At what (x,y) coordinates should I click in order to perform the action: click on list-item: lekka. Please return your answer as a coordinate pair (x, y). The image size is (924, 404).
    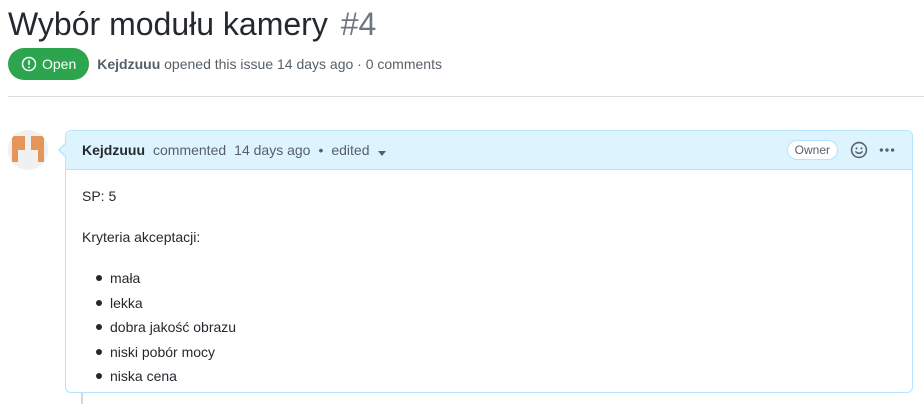
    Looking at the image, I should click on (496, 306).